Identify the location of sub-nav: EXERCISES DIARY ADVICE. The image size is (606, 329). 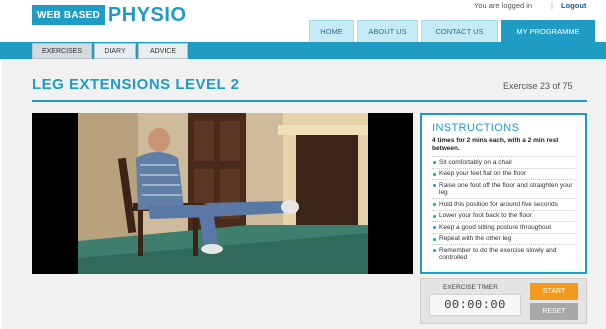
(110, 51).